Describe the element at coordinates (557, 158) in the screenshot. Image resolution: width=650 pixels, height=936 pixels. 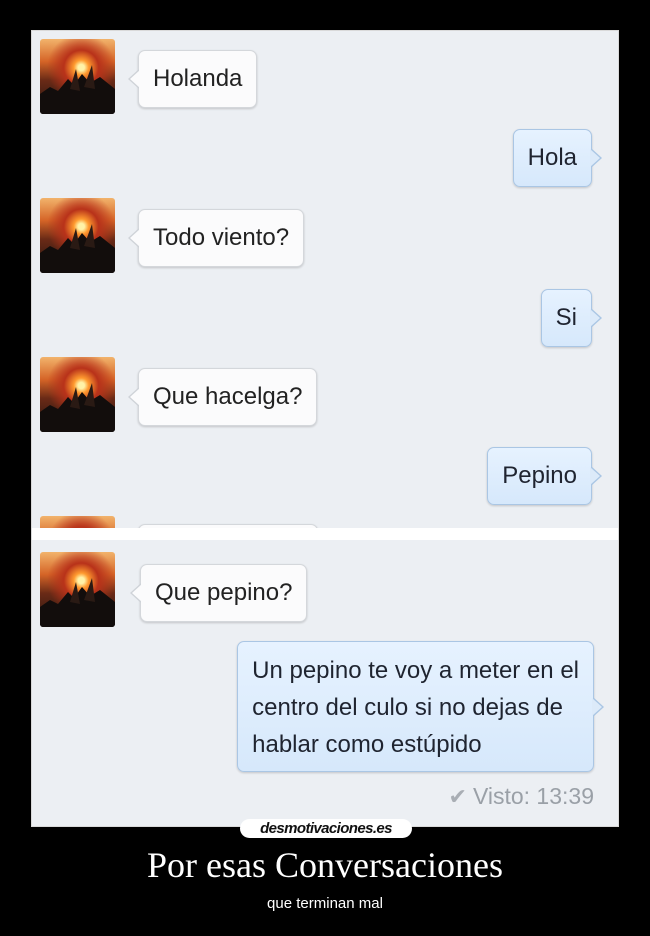
I see `message-outgoing: Hola` at that location.